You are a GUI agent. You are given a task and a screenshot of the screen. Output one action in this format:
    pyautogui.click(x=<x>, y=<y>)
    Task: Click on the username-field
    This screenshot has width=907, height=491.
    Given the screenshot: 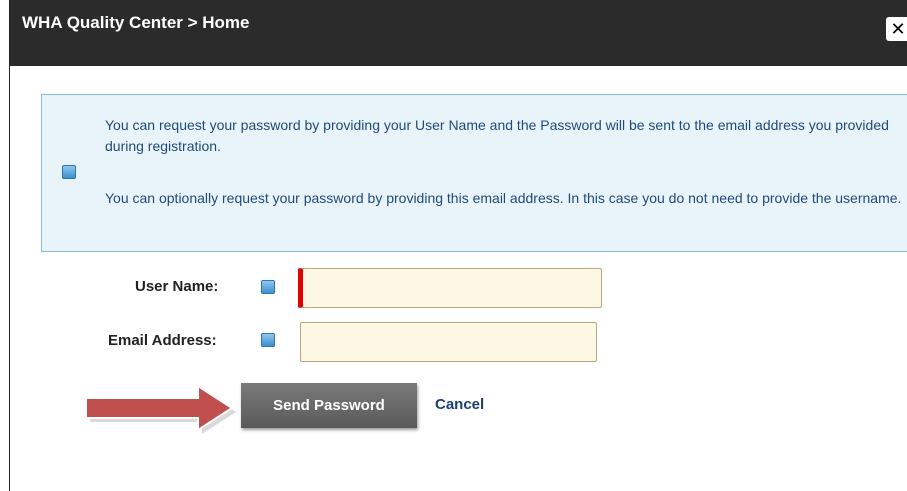 What is the action you would take?
    pyautogui.click(x=450, y=288)
    